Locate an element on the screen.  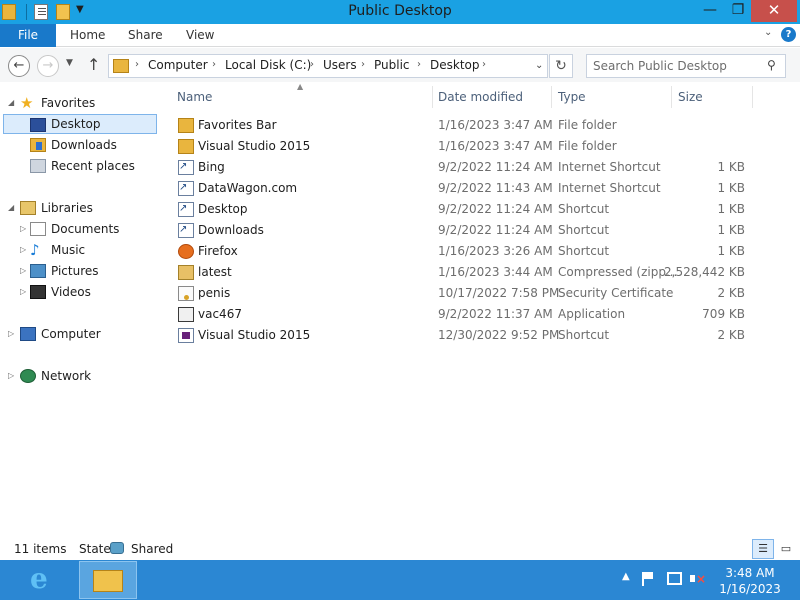
desktop-icon is located at coordinates (38, 125).